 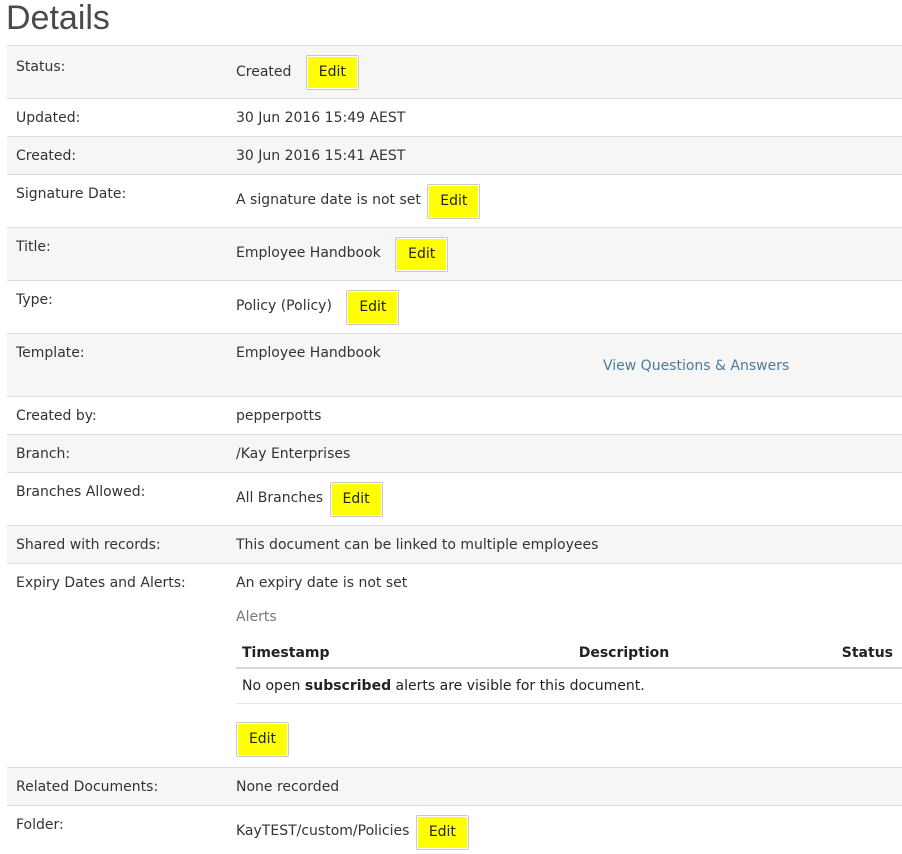 What do you see at coordinates (43, 454) in the screenshot?
I see `branch-label: Branch:` at bounding box center [43, 454].